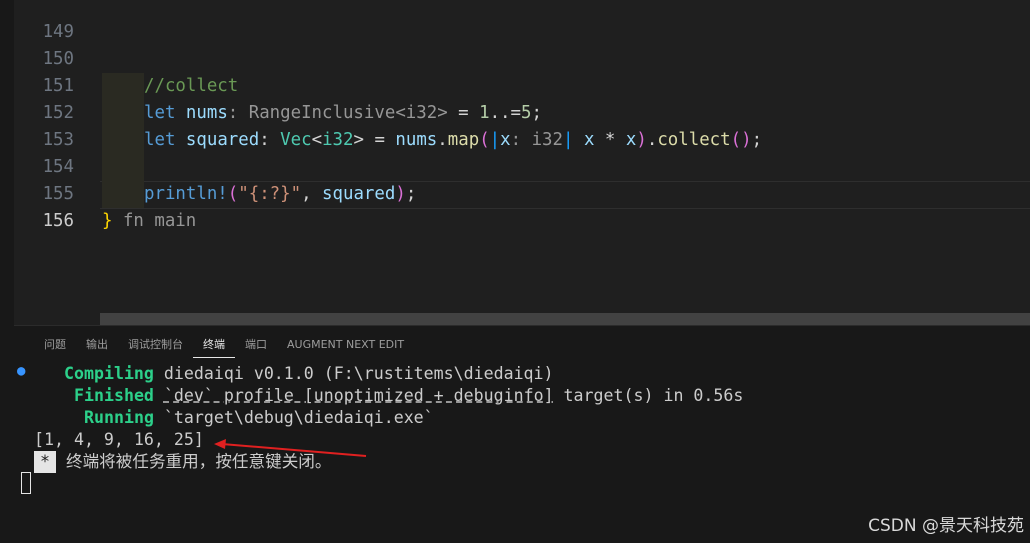  What do you see at coordinates (358, 395) in the screenshot?
I see `build-profile: `dev` profile [unoptimized + debuginfo]` at bounding box center [358, 395].